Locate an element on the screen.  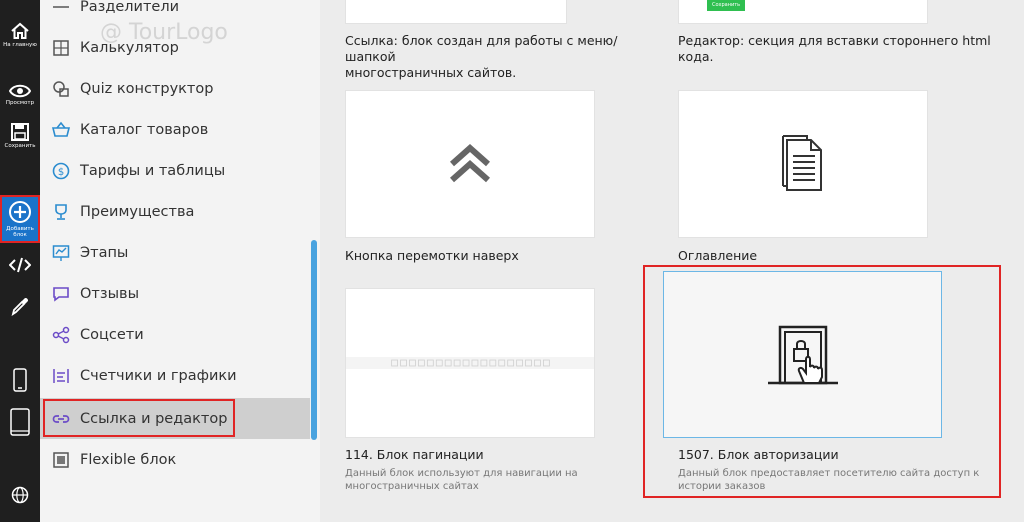
sidebar-item-label: Quiz конструктор is located at coordinates (147, 88).